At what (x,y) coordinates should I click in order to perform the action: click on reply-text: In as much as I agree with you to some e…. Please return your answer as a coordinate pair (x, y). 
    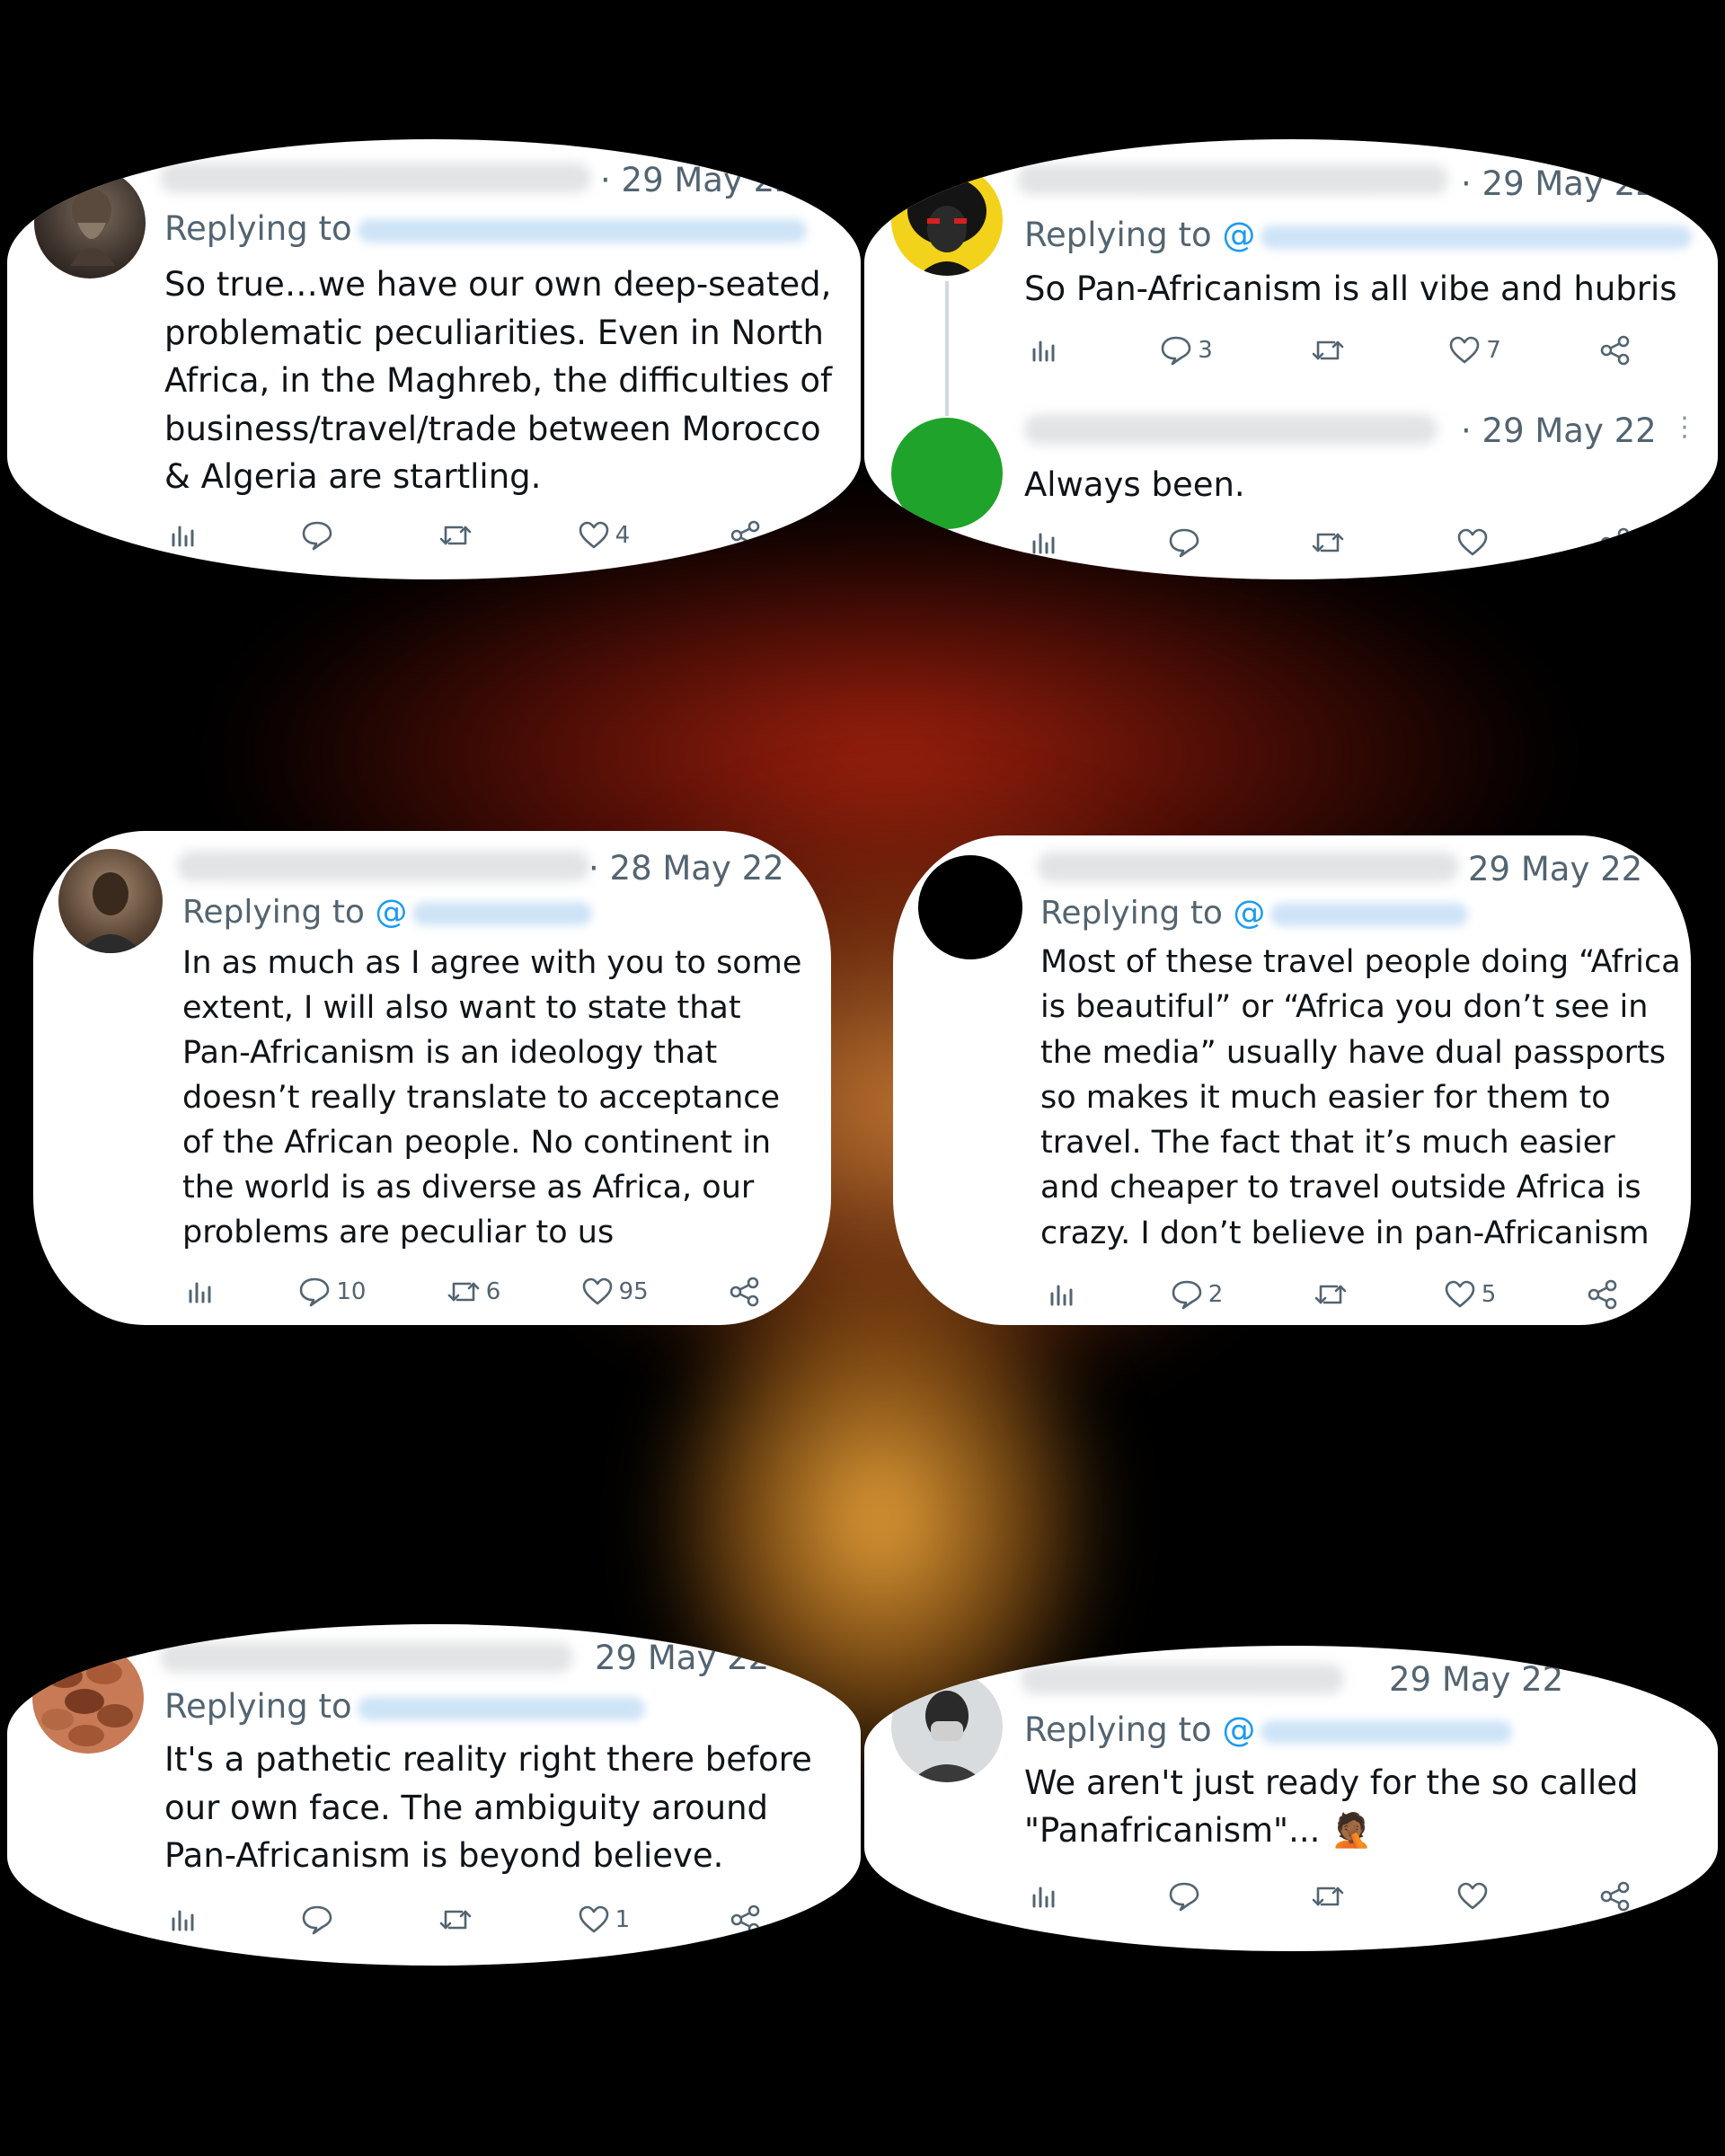
    Looking at the image, I should click on (492, 1097).